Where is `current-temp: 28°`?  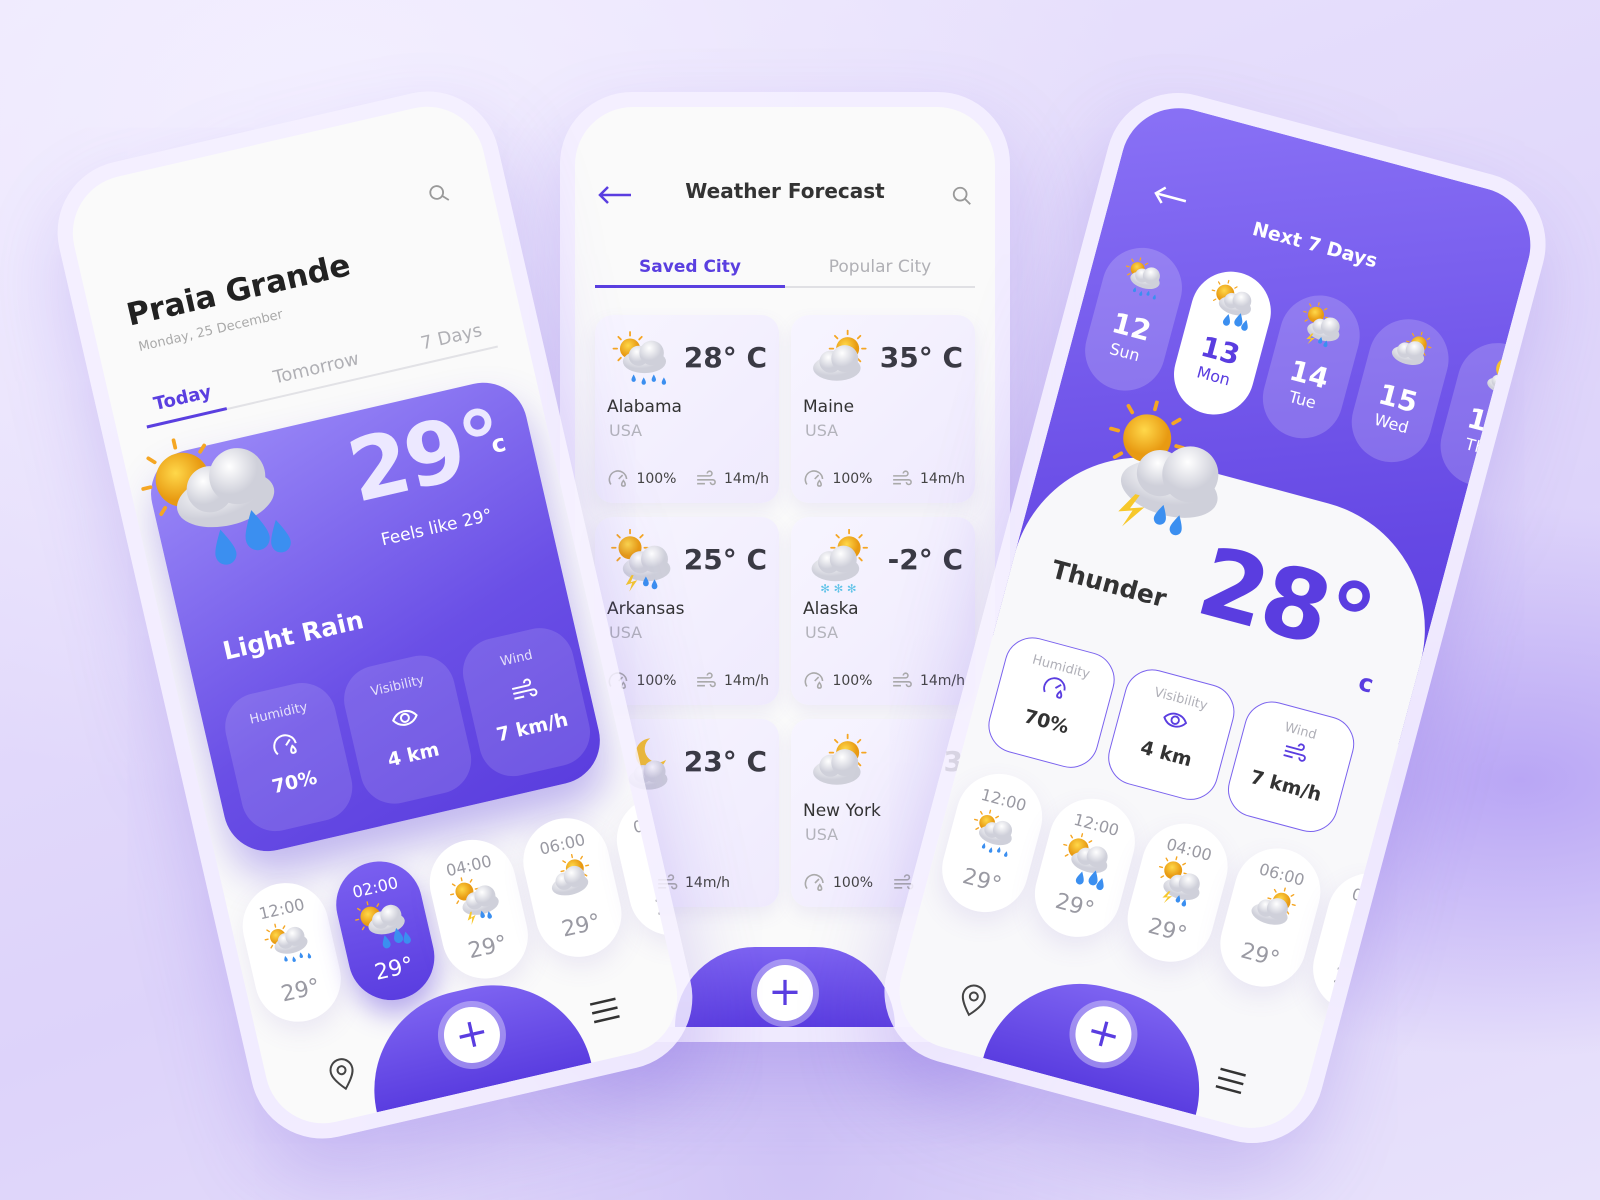
current-temp: 28° is located at coordinates (1285, 602).